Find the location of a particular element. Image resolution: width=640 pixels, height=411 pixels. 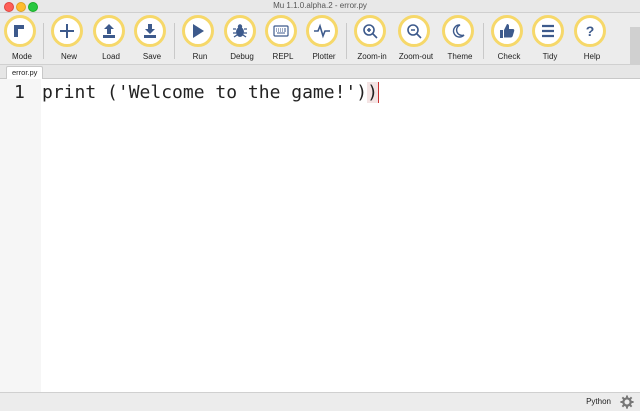

mode-indicator: Python is located at coordinates (598, 401).